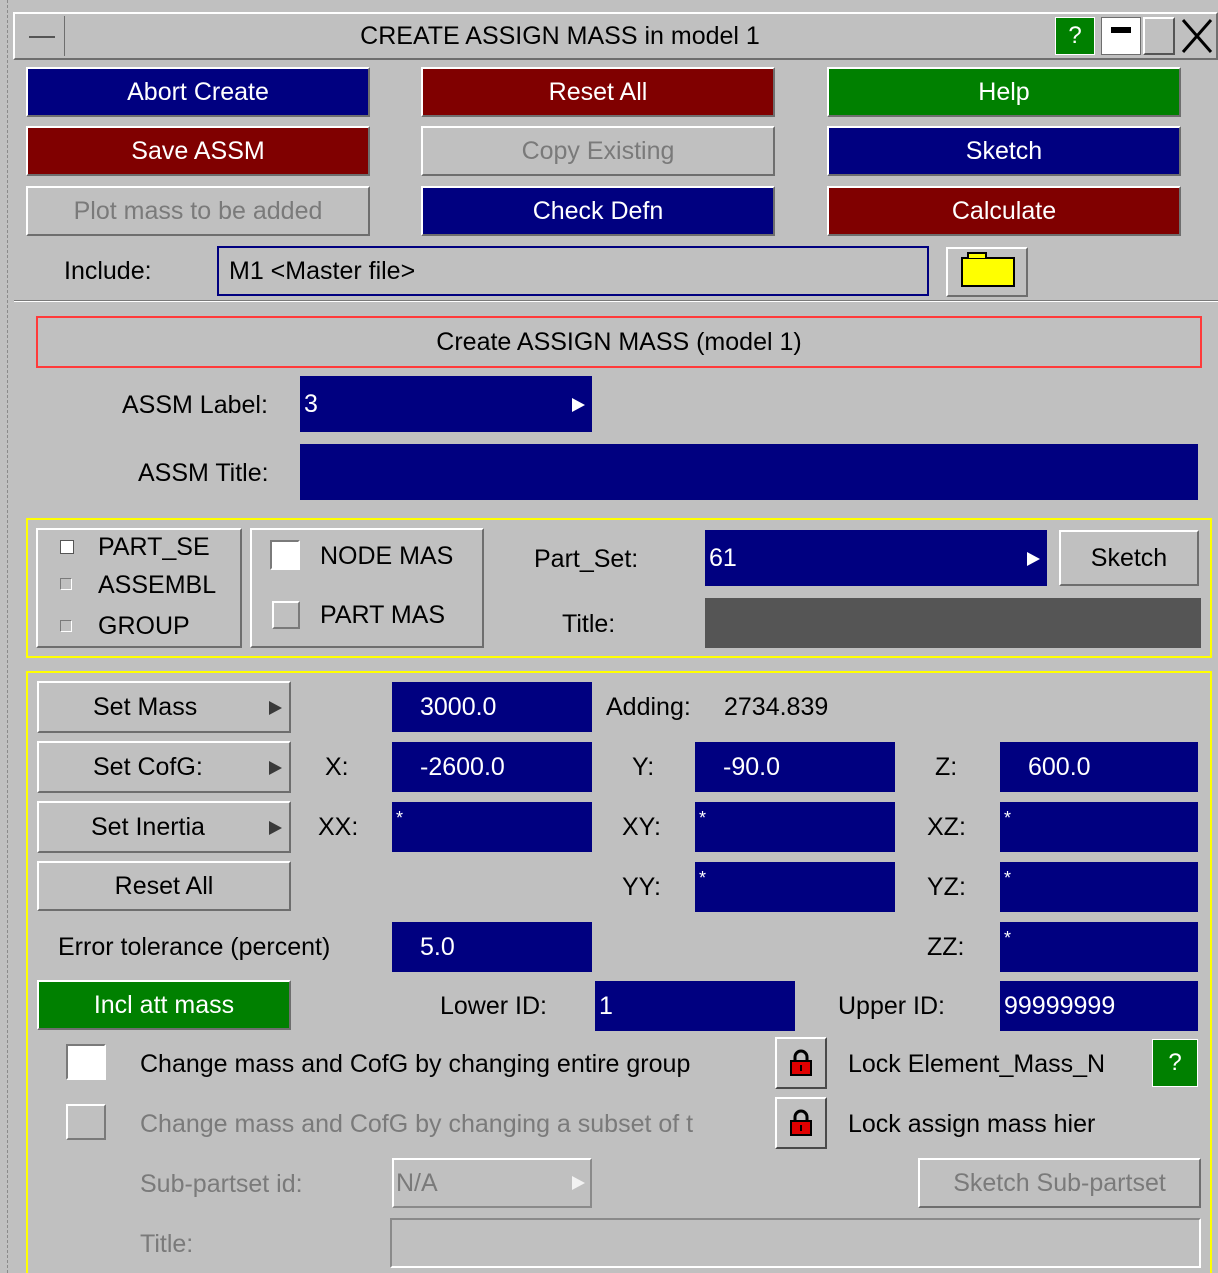 The width and height of the screenshot is (1218, 1273). What do you see at coordinates (285, 555) in the screenshot?
I see `node-mas-checkbox` at bounding box center [285, 555].